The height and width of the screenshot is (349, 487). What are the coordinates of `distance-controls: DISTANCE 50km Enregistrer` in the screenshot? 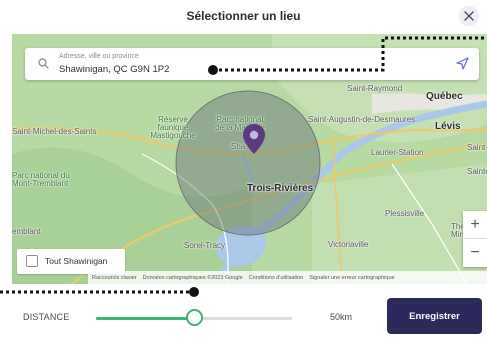 It's located at (243, 318).